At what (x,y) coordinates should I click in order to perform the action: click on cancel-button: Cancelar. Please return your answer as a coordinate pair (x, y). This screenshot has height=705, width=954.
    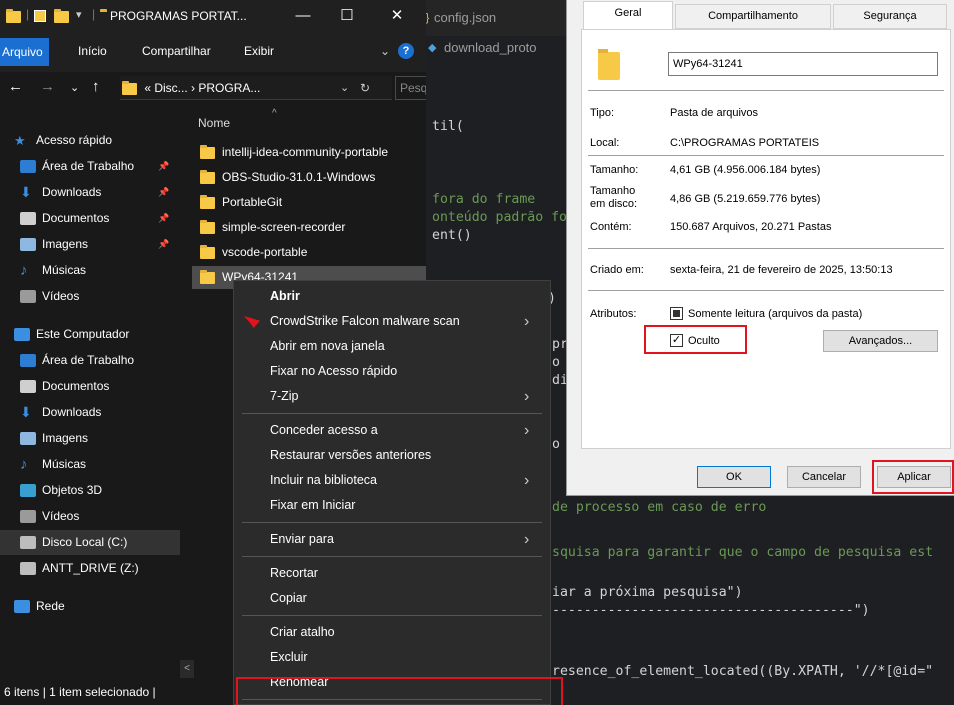
    Looking at the image, I should click on (824, 477).